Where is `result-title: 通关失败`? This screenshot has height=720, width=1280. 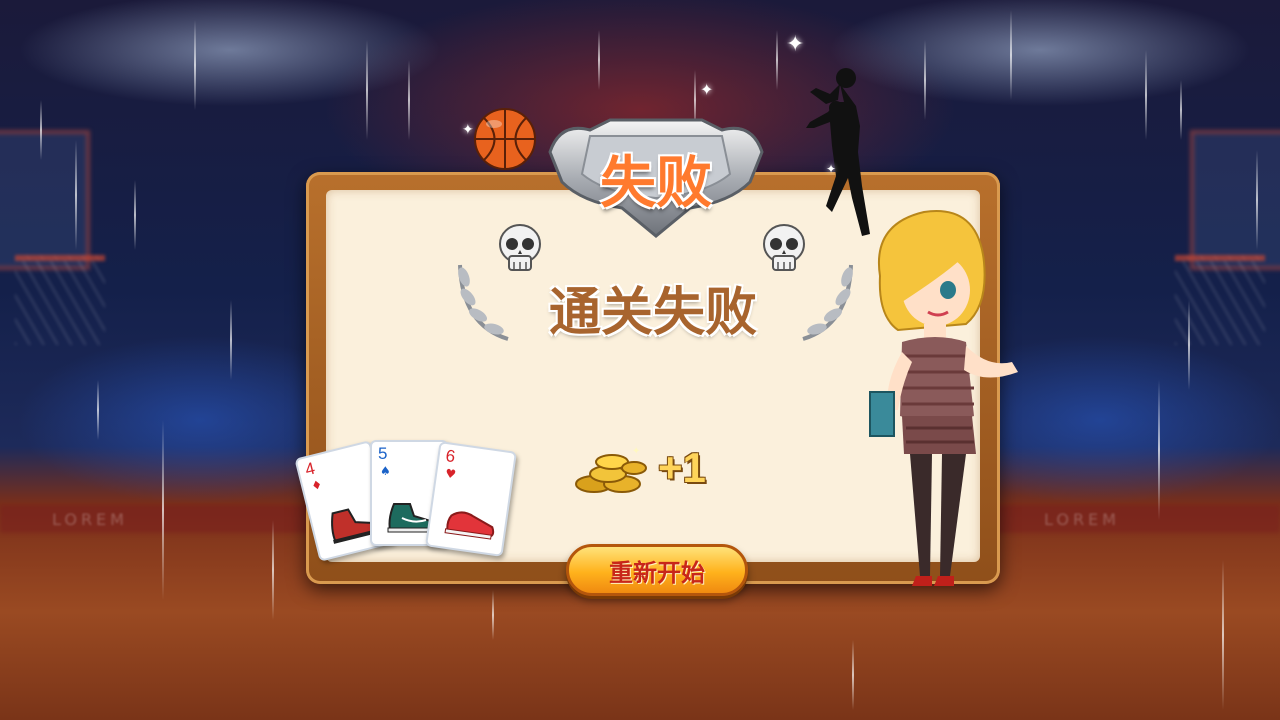 result-title: 通关失败 is located at coordinates (652, 313).